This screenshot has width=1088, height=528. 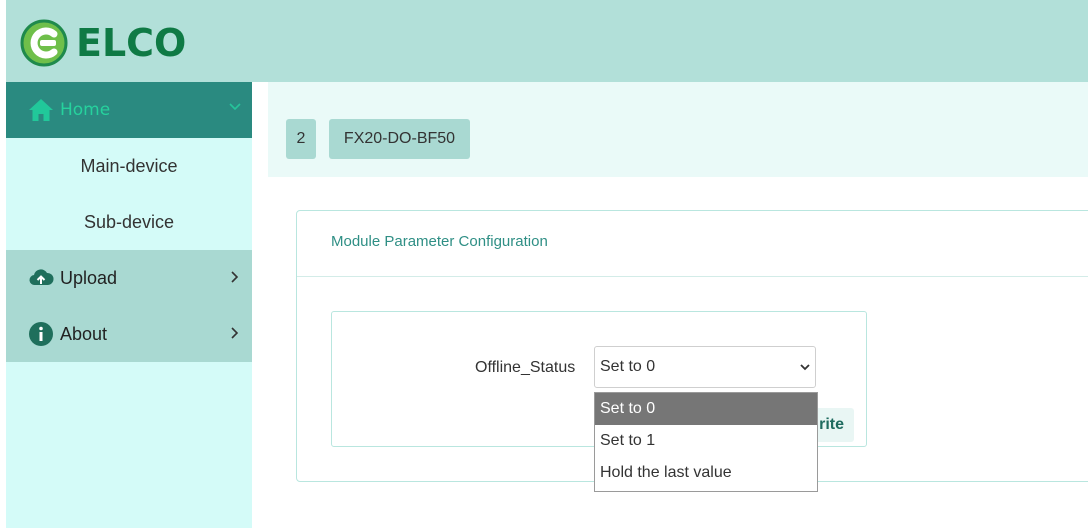 What do you see at coordinates (44, 43) in the screenshot?
I see `elco-logo-icon` at bounding box center [44, 43].